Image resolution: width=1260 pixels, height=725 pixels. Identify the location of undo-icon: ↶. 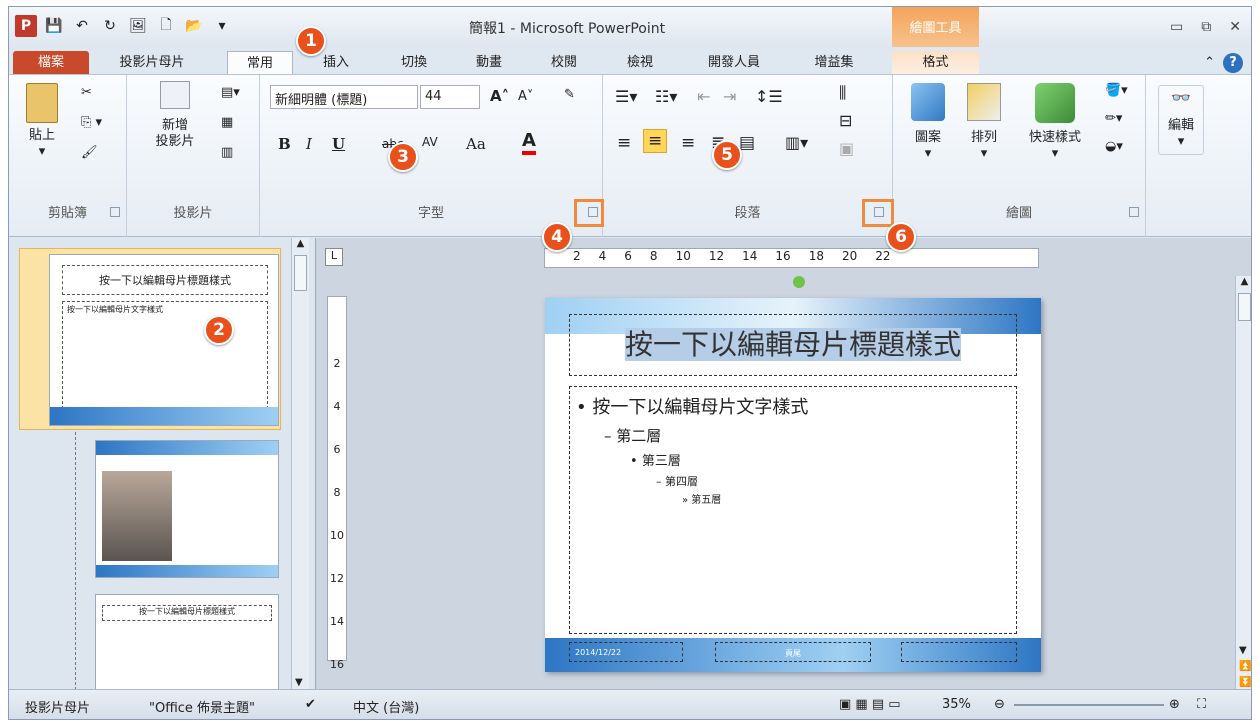
(82, 26).